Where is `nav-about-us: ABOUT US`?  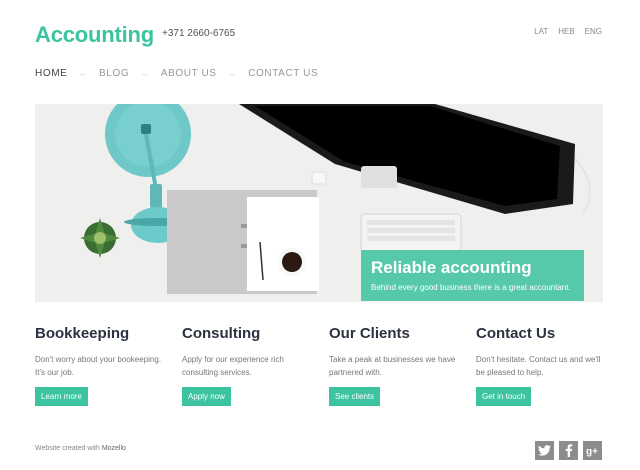
nav-about-us: ABOUT US is located at coordinates (189, 73).